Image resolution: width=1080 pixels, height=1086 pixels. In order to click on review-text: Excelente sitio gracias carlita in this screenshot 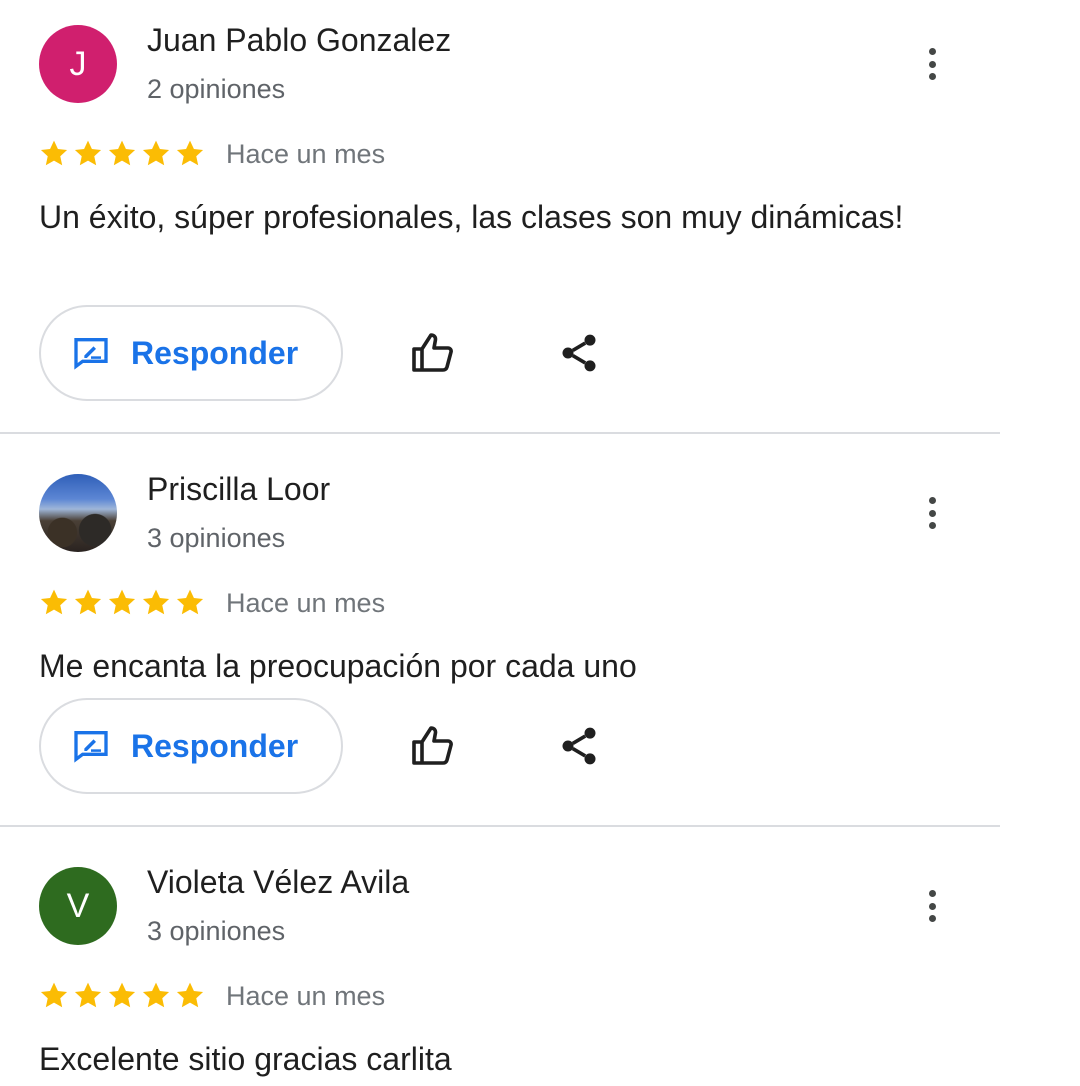, I will do `click(245, 1059)`.